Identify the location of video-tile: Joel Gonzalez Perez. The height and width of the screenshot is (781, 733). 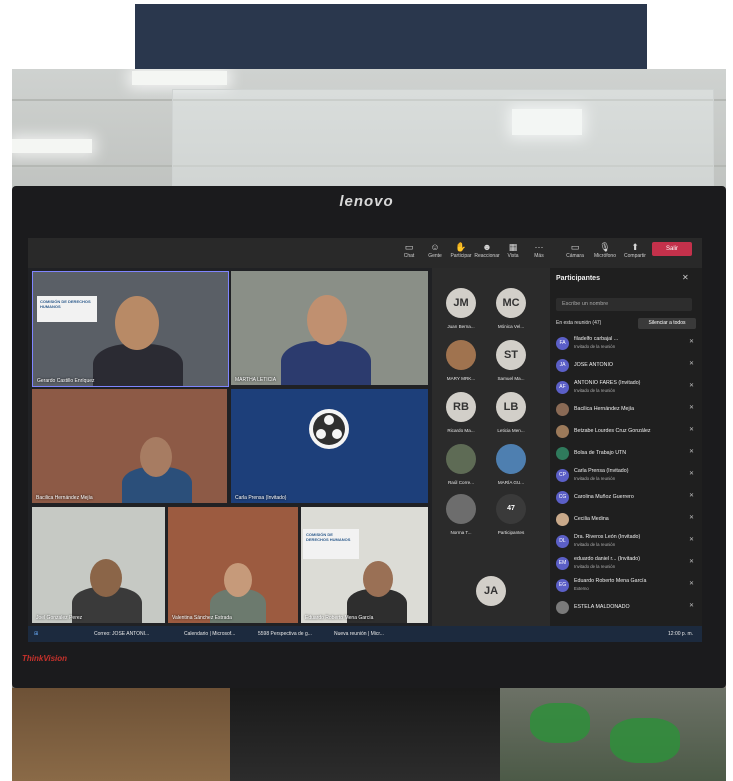
(98, 565).